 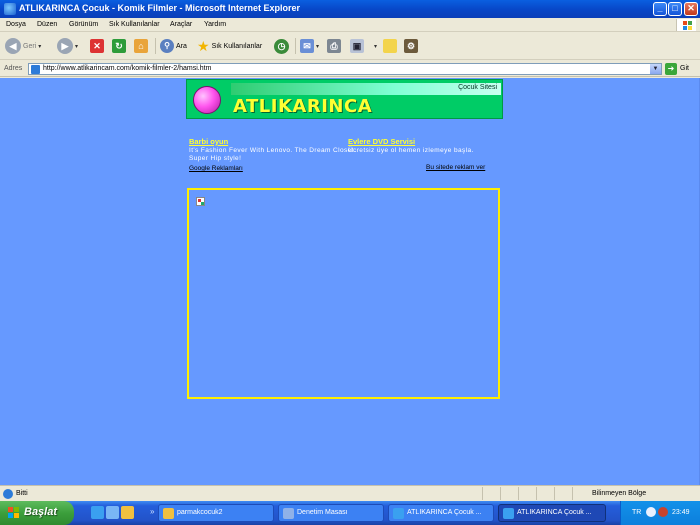 What do you see at coordinates (83, 24) in the screenshot?
I see `menu-view: Görünüm` at bounding box center [83, 24].